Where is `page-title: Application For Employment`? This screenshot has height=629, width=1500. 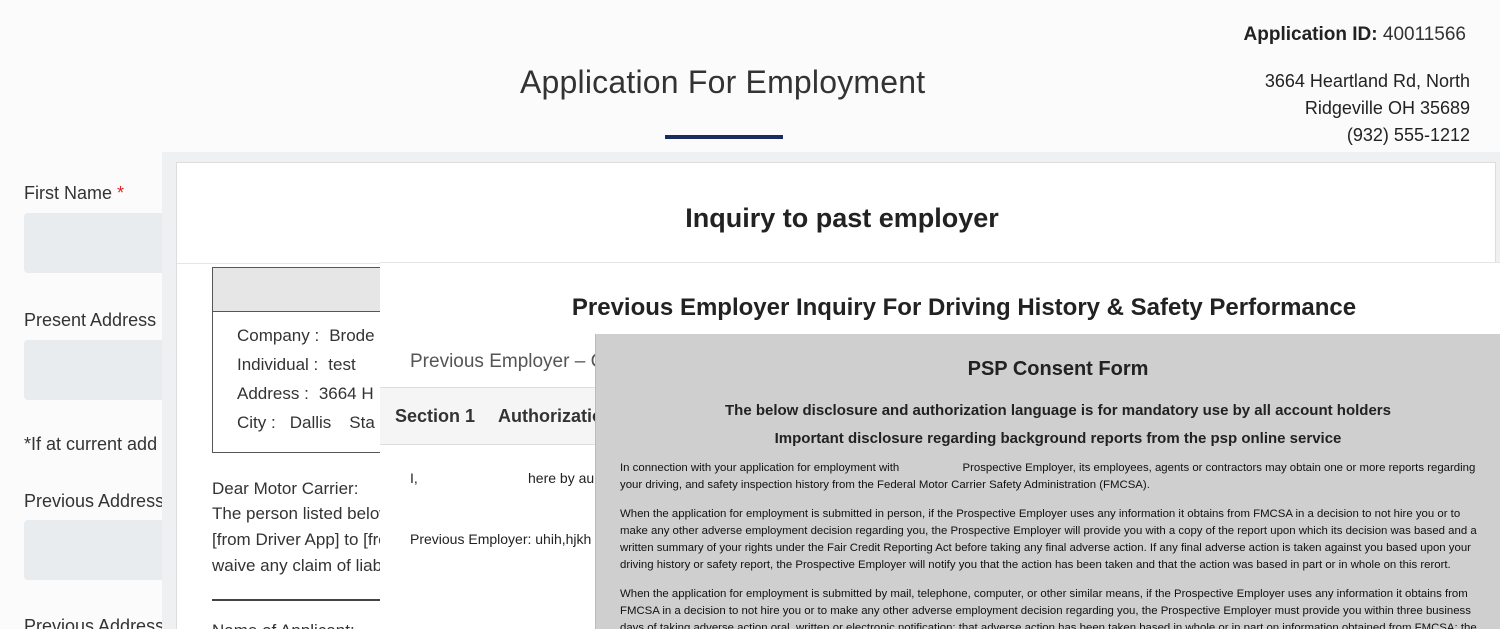 page-title: Application For Employment is located at coordinates (723, 82).